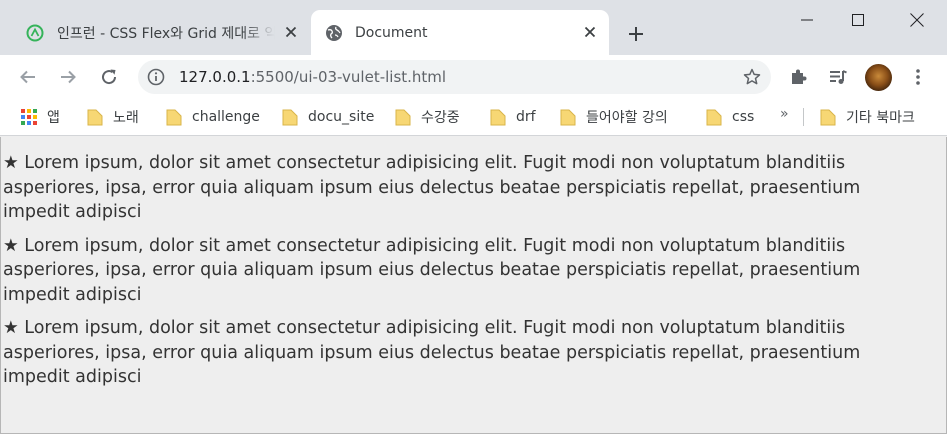 This screenshot has width=947, height=434. Describe the element at coordinates (454, 77) in the screenshot. I see `address-bar: 127.0.0.1:5500/ui-03-vulet-list.html` at that location.